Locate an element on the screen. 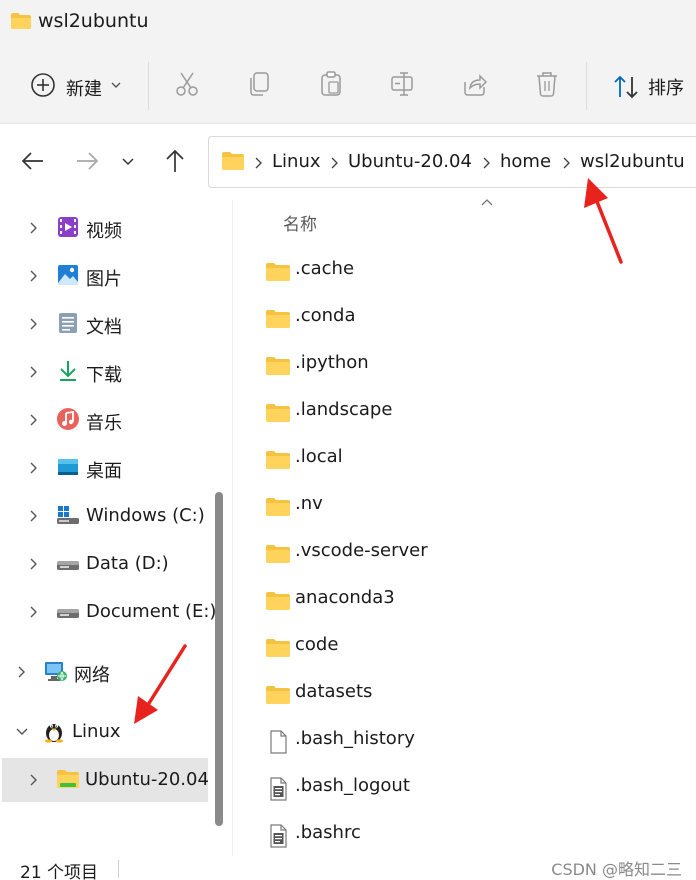  sort-button-label: 排序 is located at coordinates (666, 88).